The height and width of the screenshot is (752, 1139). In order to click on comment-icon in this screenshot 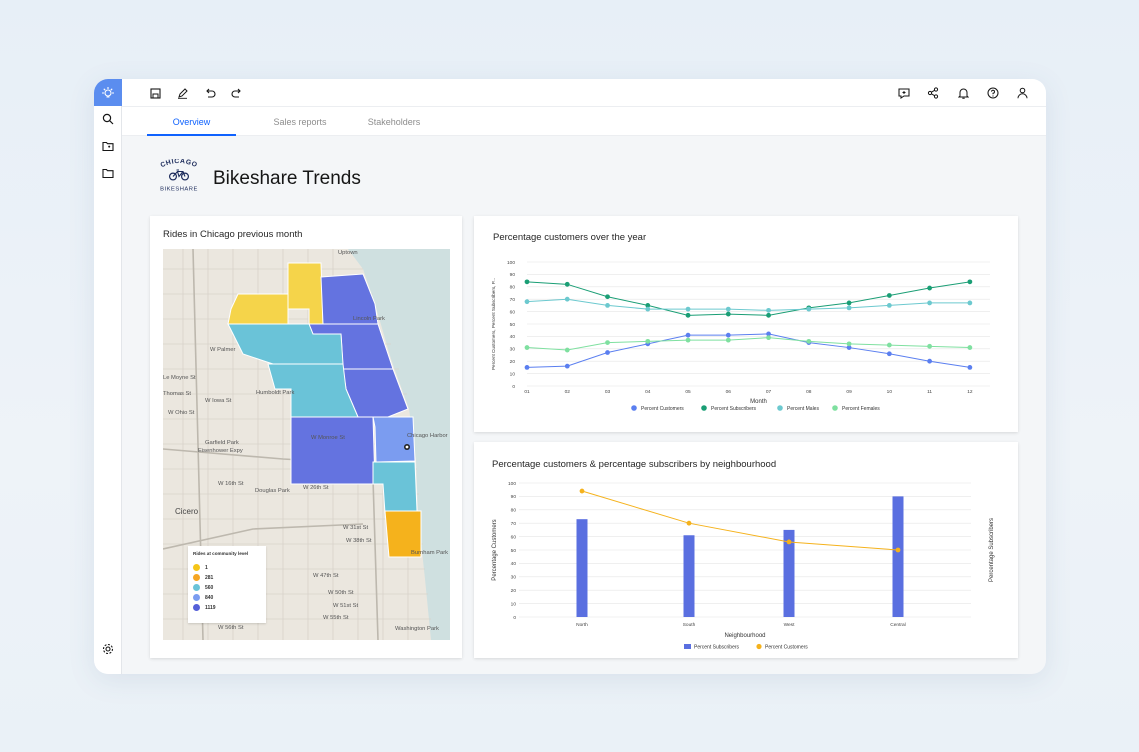, I will do `click(904, 93)`.